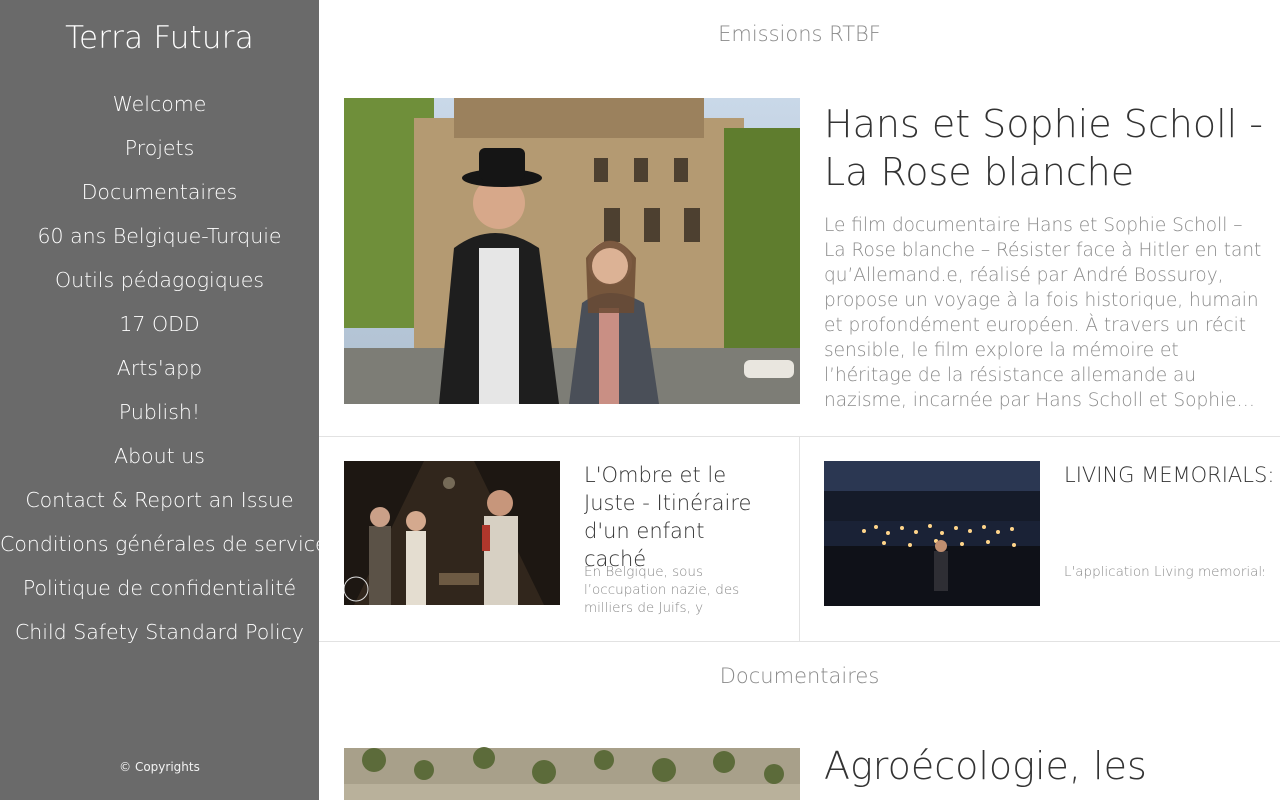 Image resolution: width=1280 pixels, height=800 pixels. What do you see at coordinates (159, 236) in the screenshot?
I see `nav-item-belgique-turquie: 60 ans Belgique-Turquie` at bounding box center [159, 236].